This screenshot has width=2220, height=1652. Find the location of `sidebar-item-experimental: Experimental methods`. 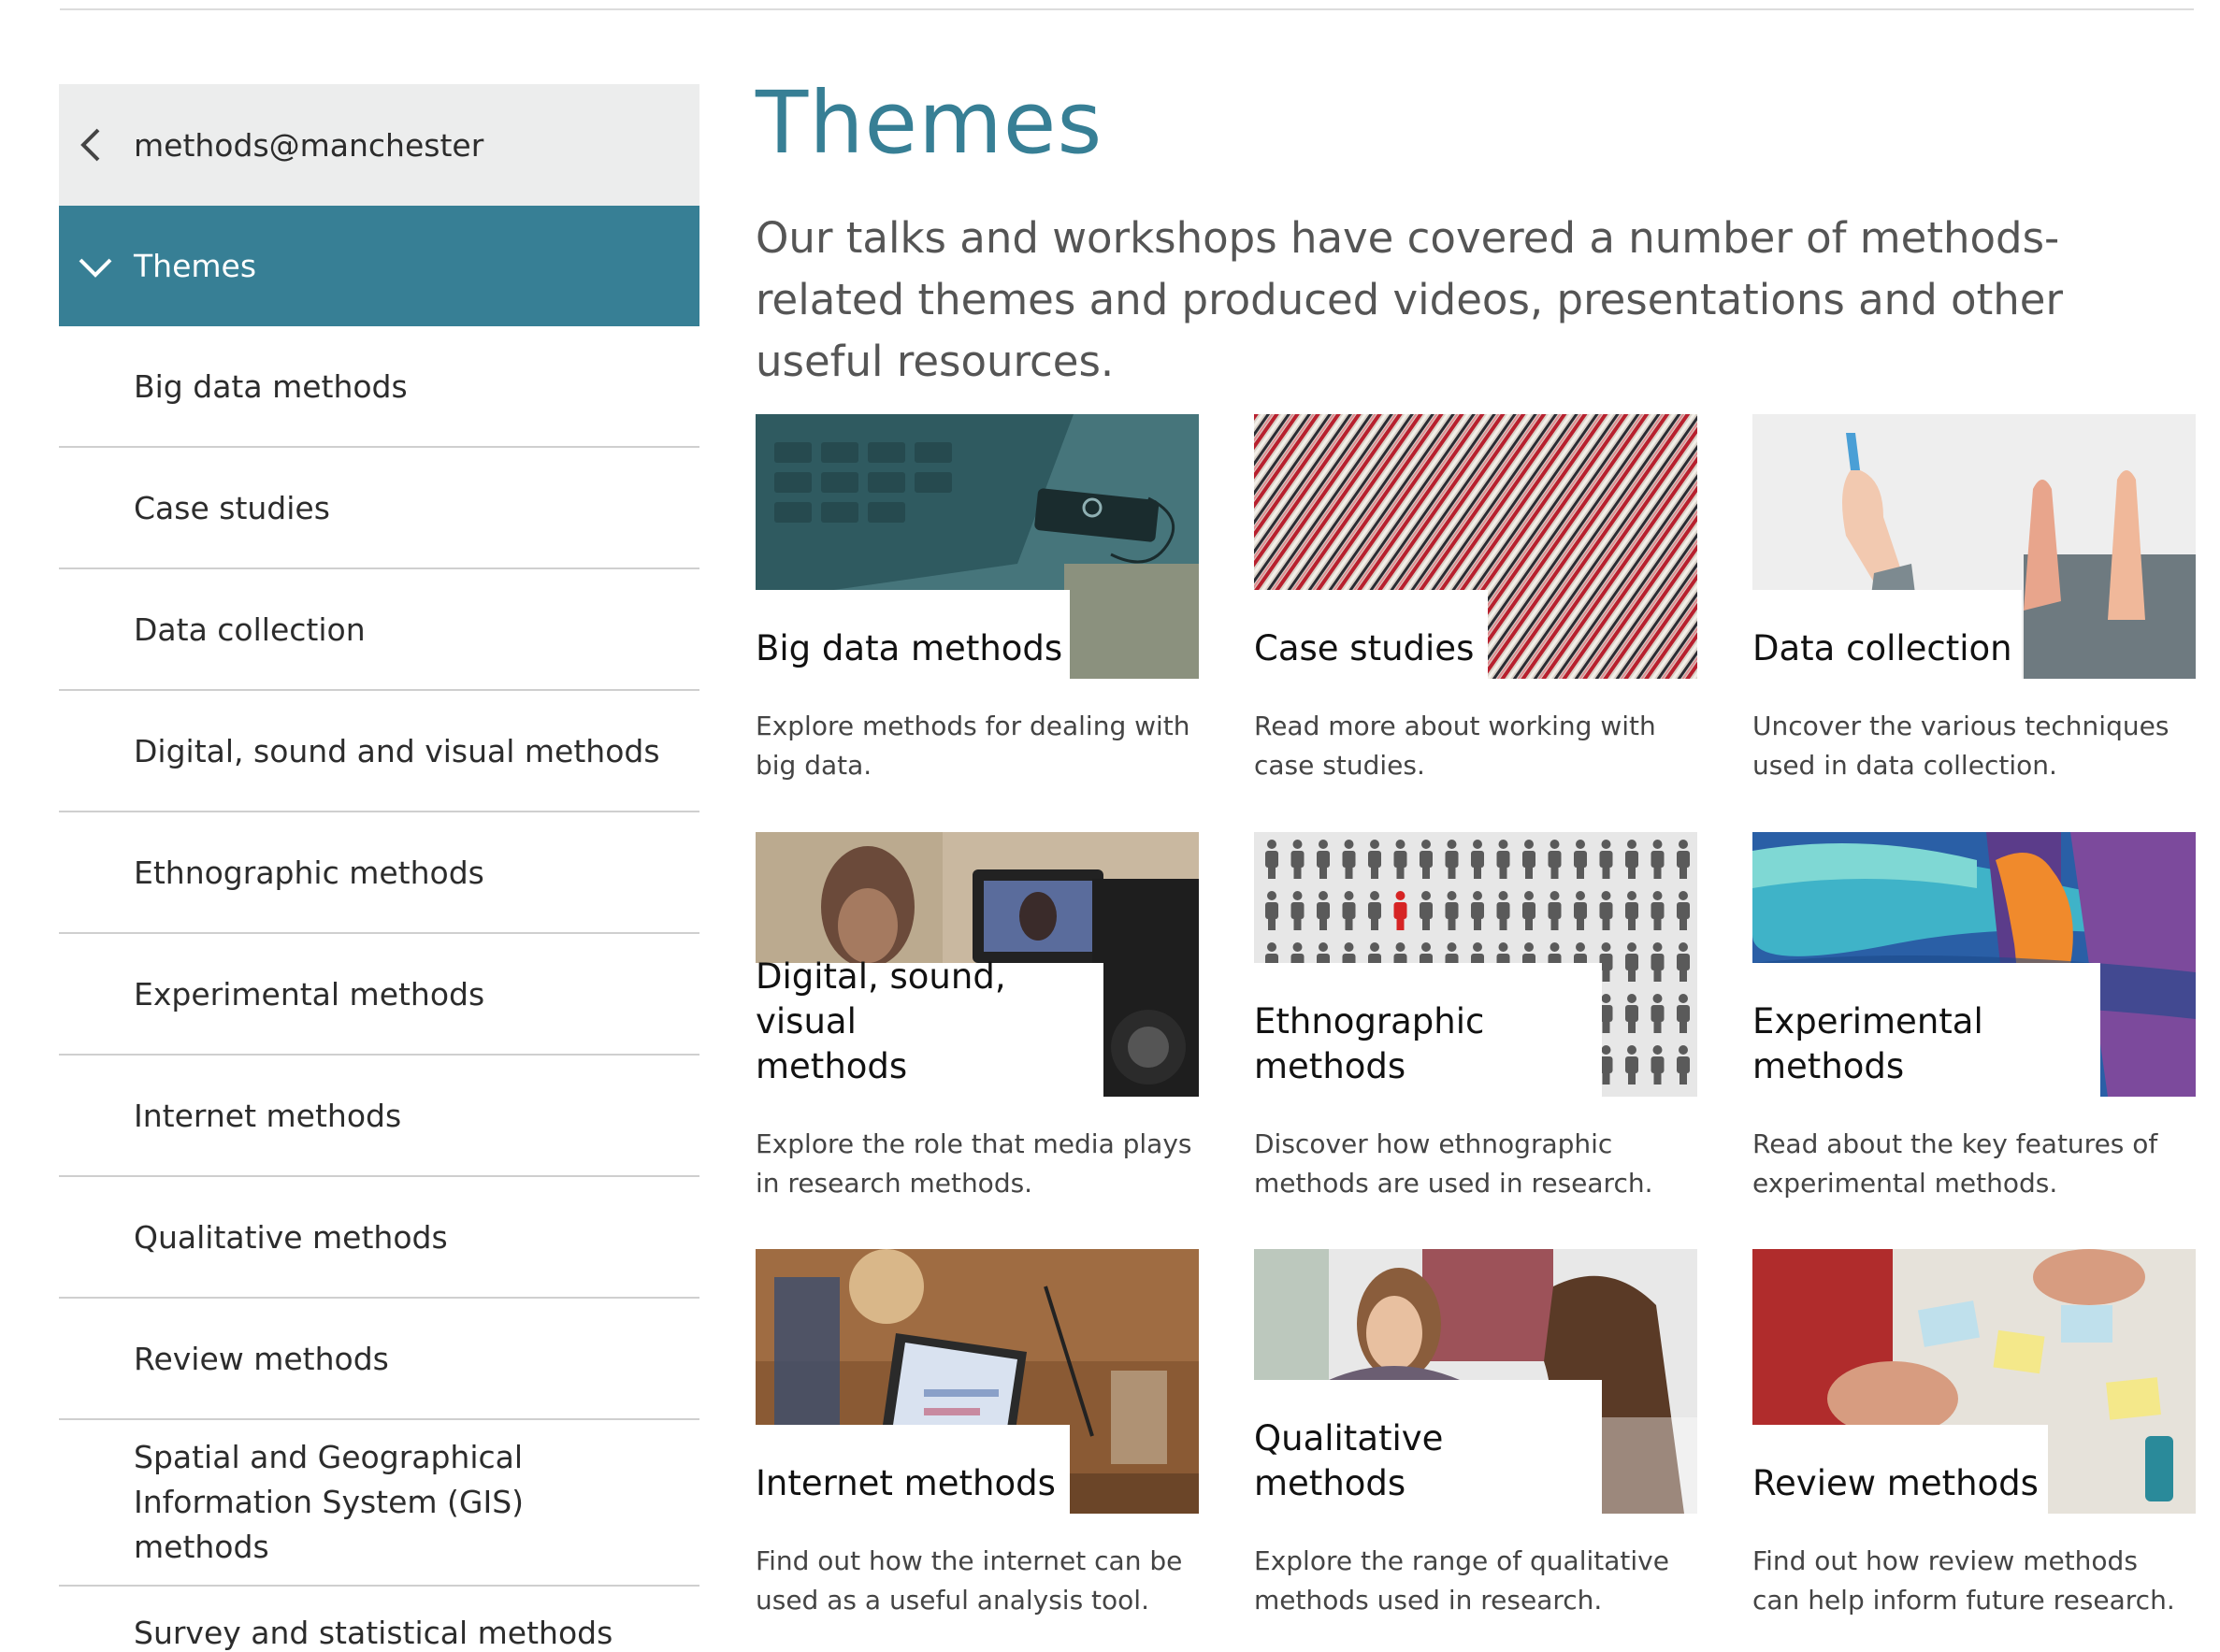

sidebar-item-experimental: Experimental methods is located at coordinates (379, 995).